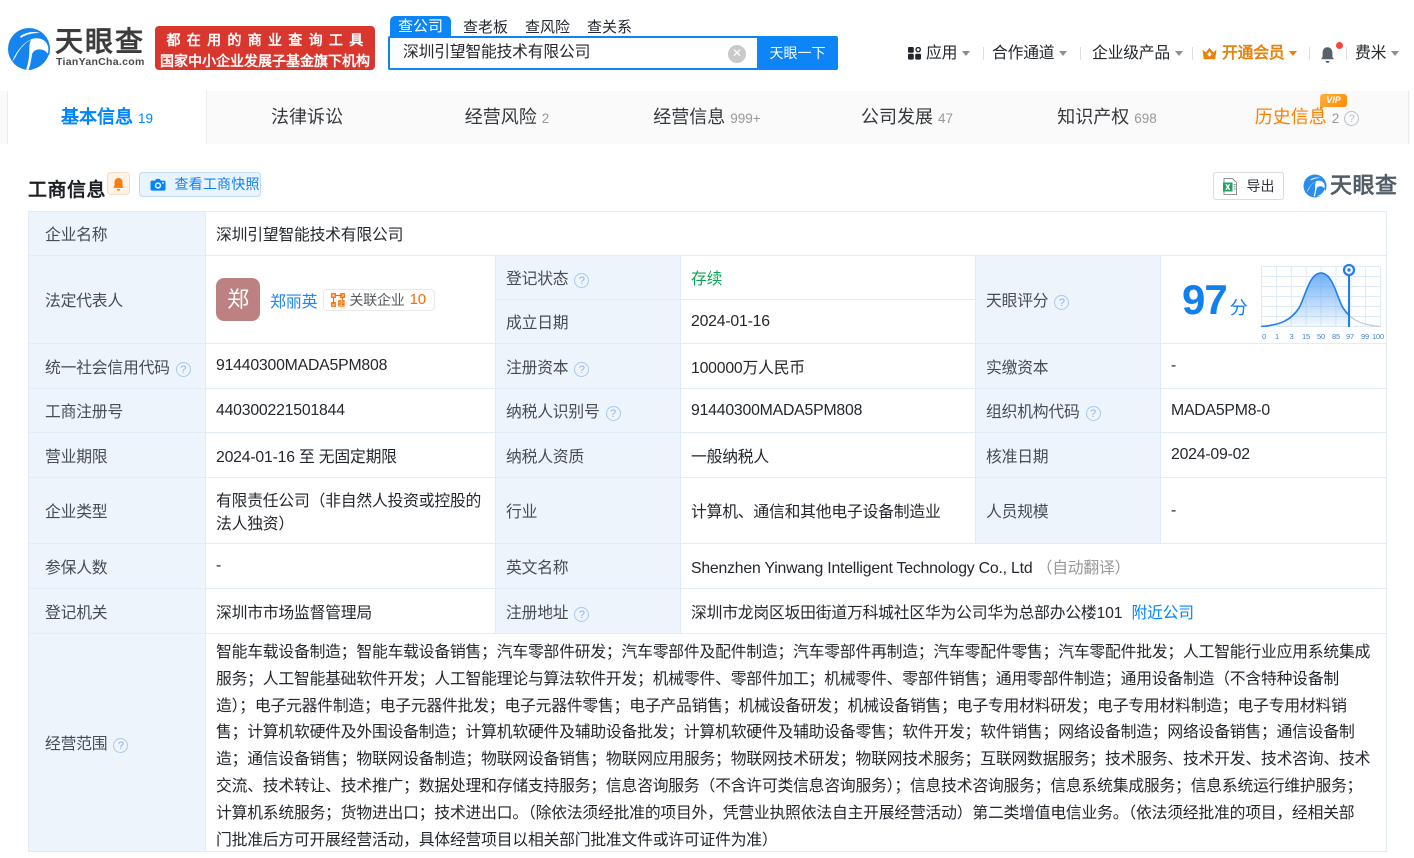 This screenshot has width=1414, height=858. Describe the element at coordinates (1378, 336) in the screenshot. I see `svg-text: 100` at that location.